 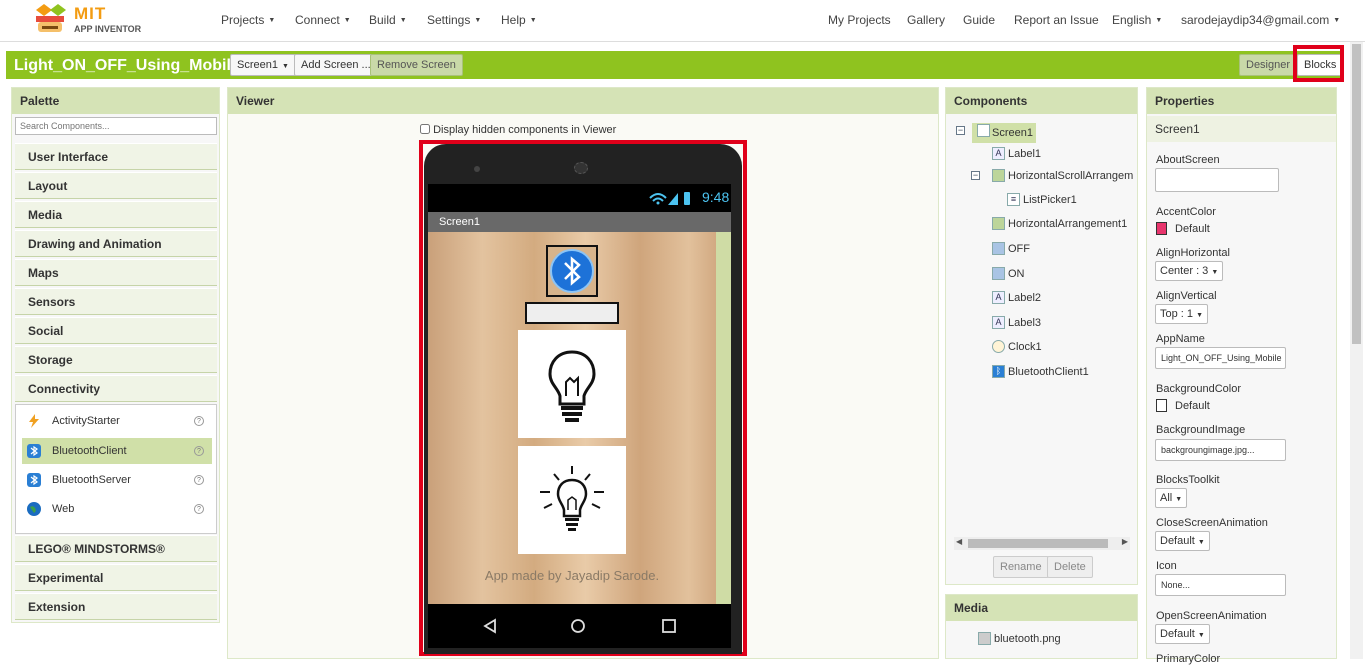 What do you see at coordinates (1161, 405) in the screenshot?
I see `background-color-swatch` at bounding box center [1161, 405].